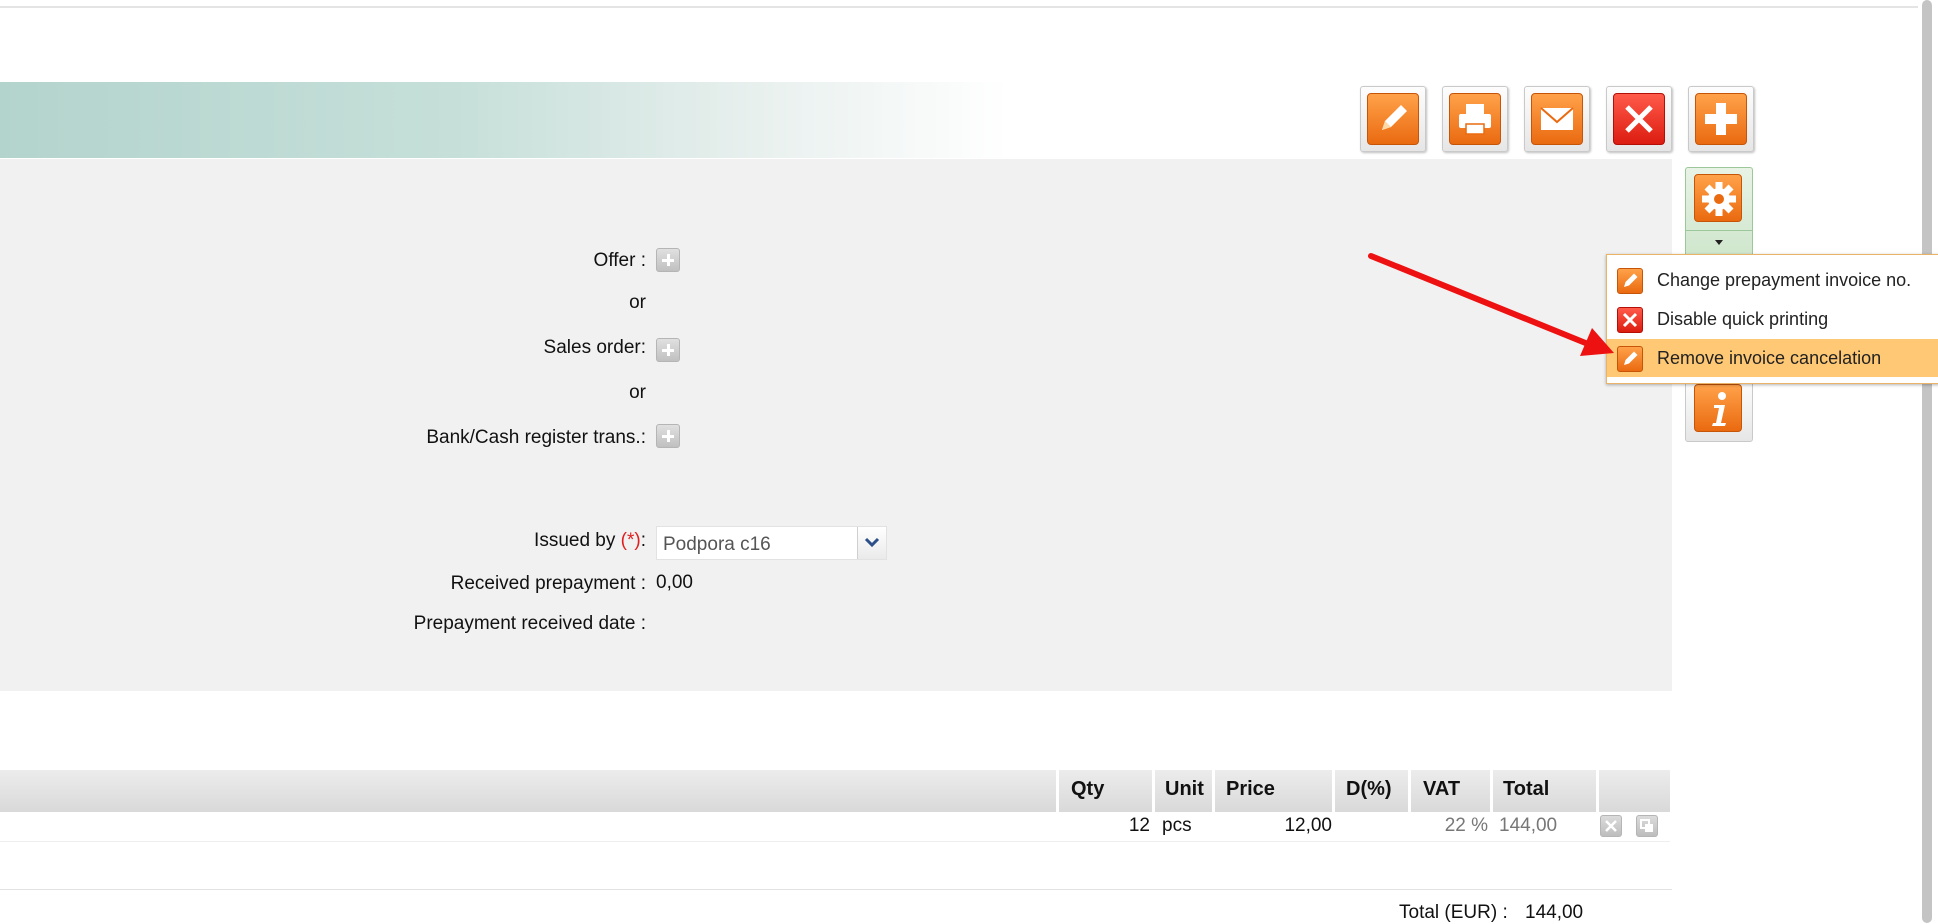 This screenshot has width=1938, height=924. Describe the element at coordinates (536, 437) in the screenshot. I see `bank-cash-label: Bank/Cash register trans.:` at that location.